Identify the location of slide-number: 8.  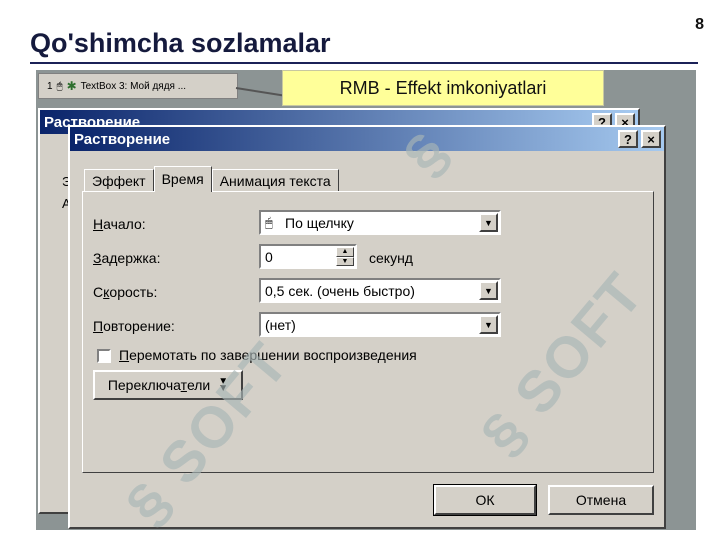
(699, 24).